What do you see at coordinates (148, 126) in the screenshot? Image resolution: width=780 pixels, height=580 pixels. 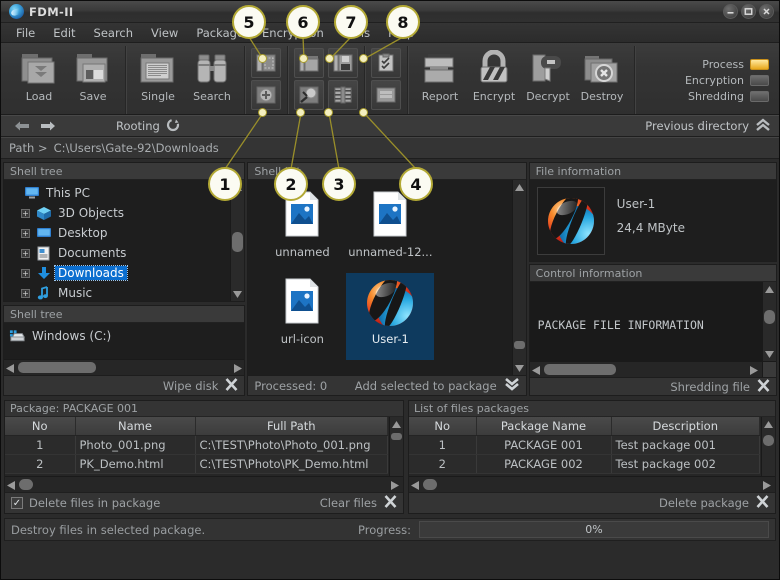 I see `rooting-control: Rooting` at bounding box center [148, 126].